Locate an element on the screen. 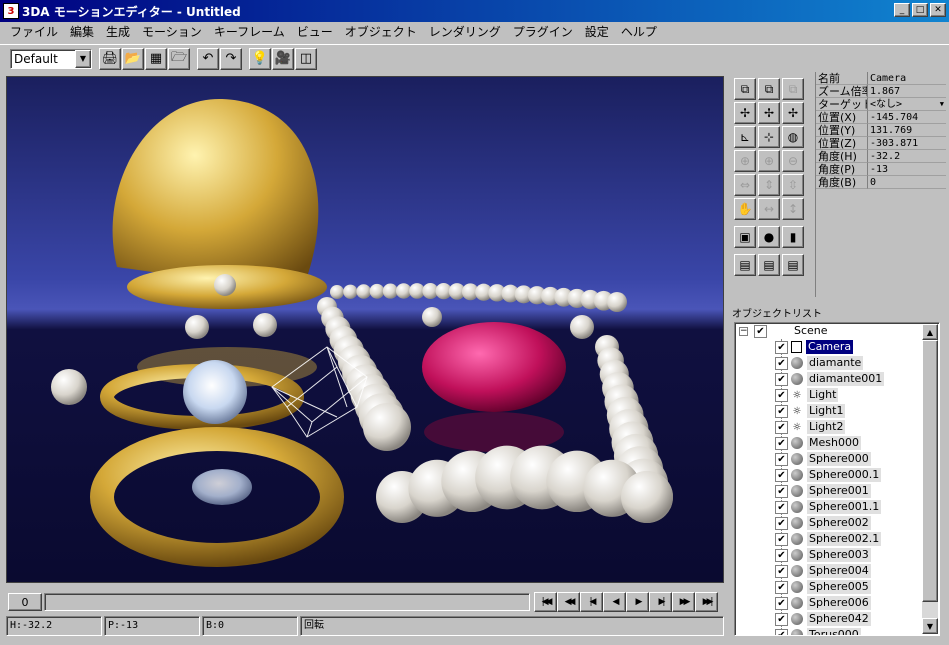 The height and width of the screenshot is (645, 949). chevron-down-icon: ▼ is located at coordinates (83, 58).